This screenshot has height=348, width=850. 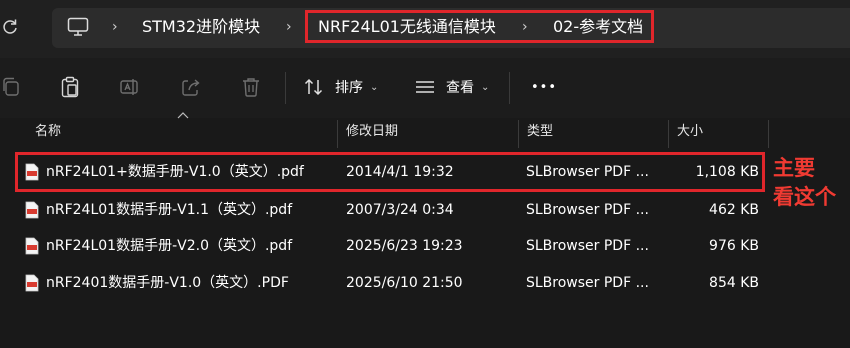 I want to click on file-name: nRF24L01数据手册-V2.0（英文）.pdf, so click(x=169, y=246).